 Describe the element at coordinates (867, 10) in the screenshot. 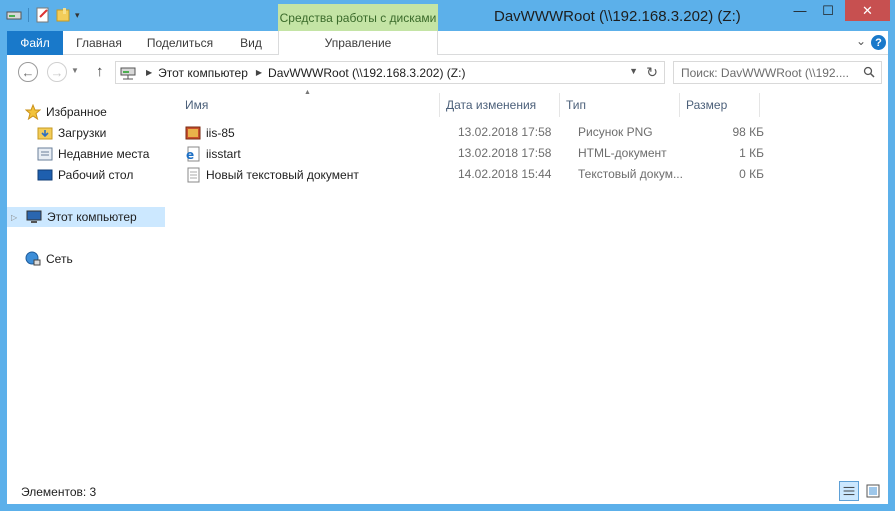

I see `close-button: ✕` at that location.